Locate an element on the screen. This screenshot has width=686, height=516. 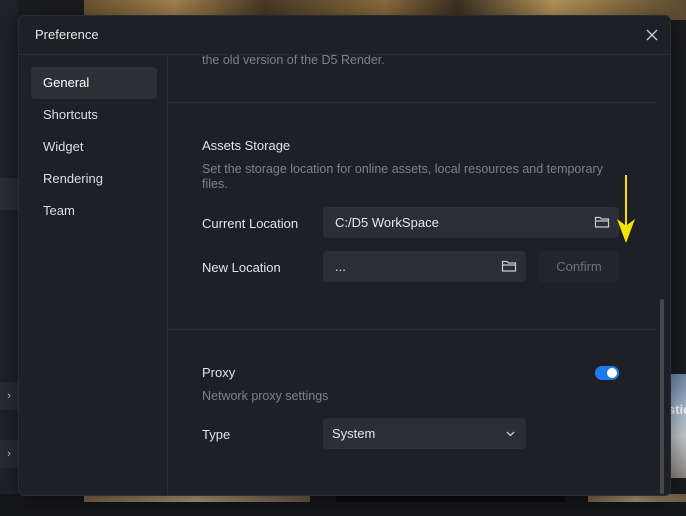
dialog-title-bar: Preference is located at coordinates (344, 35).